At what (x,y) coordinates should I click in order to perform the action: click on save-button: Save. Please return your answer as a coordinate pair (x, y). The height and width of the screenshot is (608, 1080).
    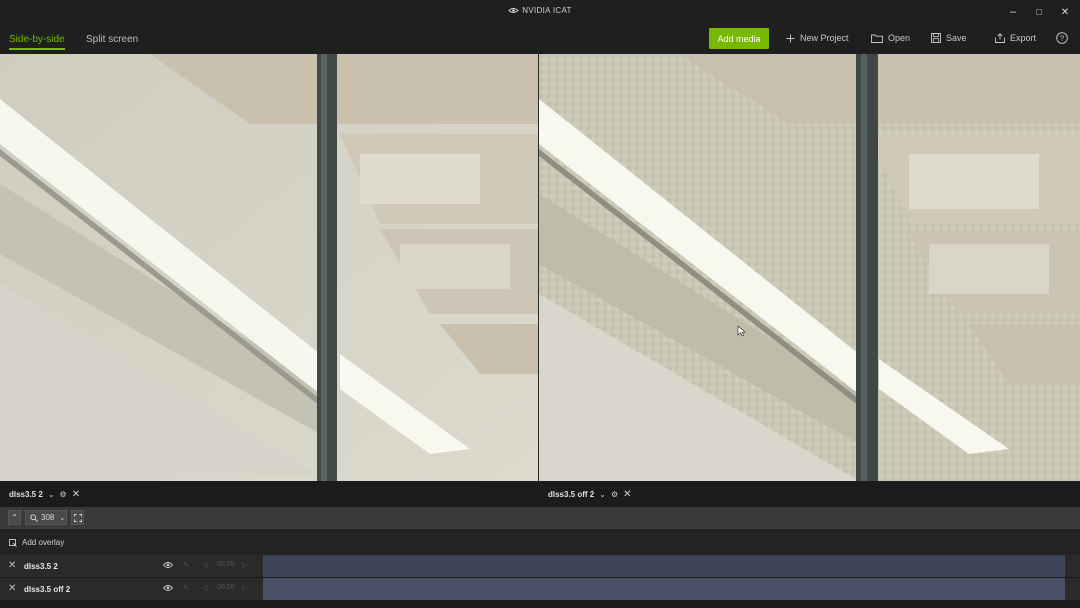
    Looking at the image, I should click on (949, 38).